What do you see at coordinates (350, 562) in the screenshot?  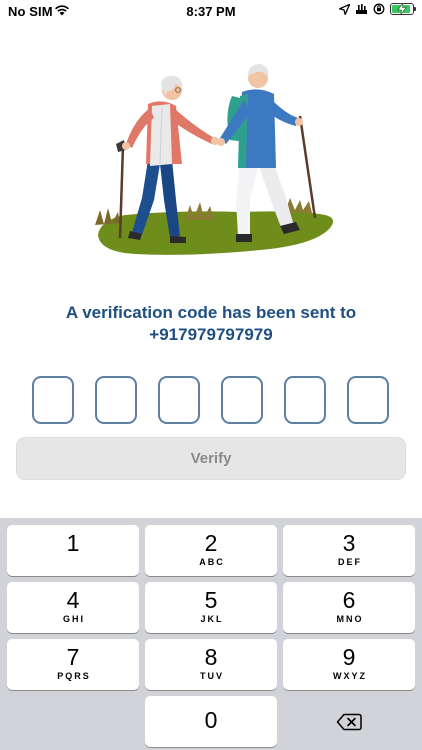 I see `key-letters: DEF` at bounding box center [350, 562].